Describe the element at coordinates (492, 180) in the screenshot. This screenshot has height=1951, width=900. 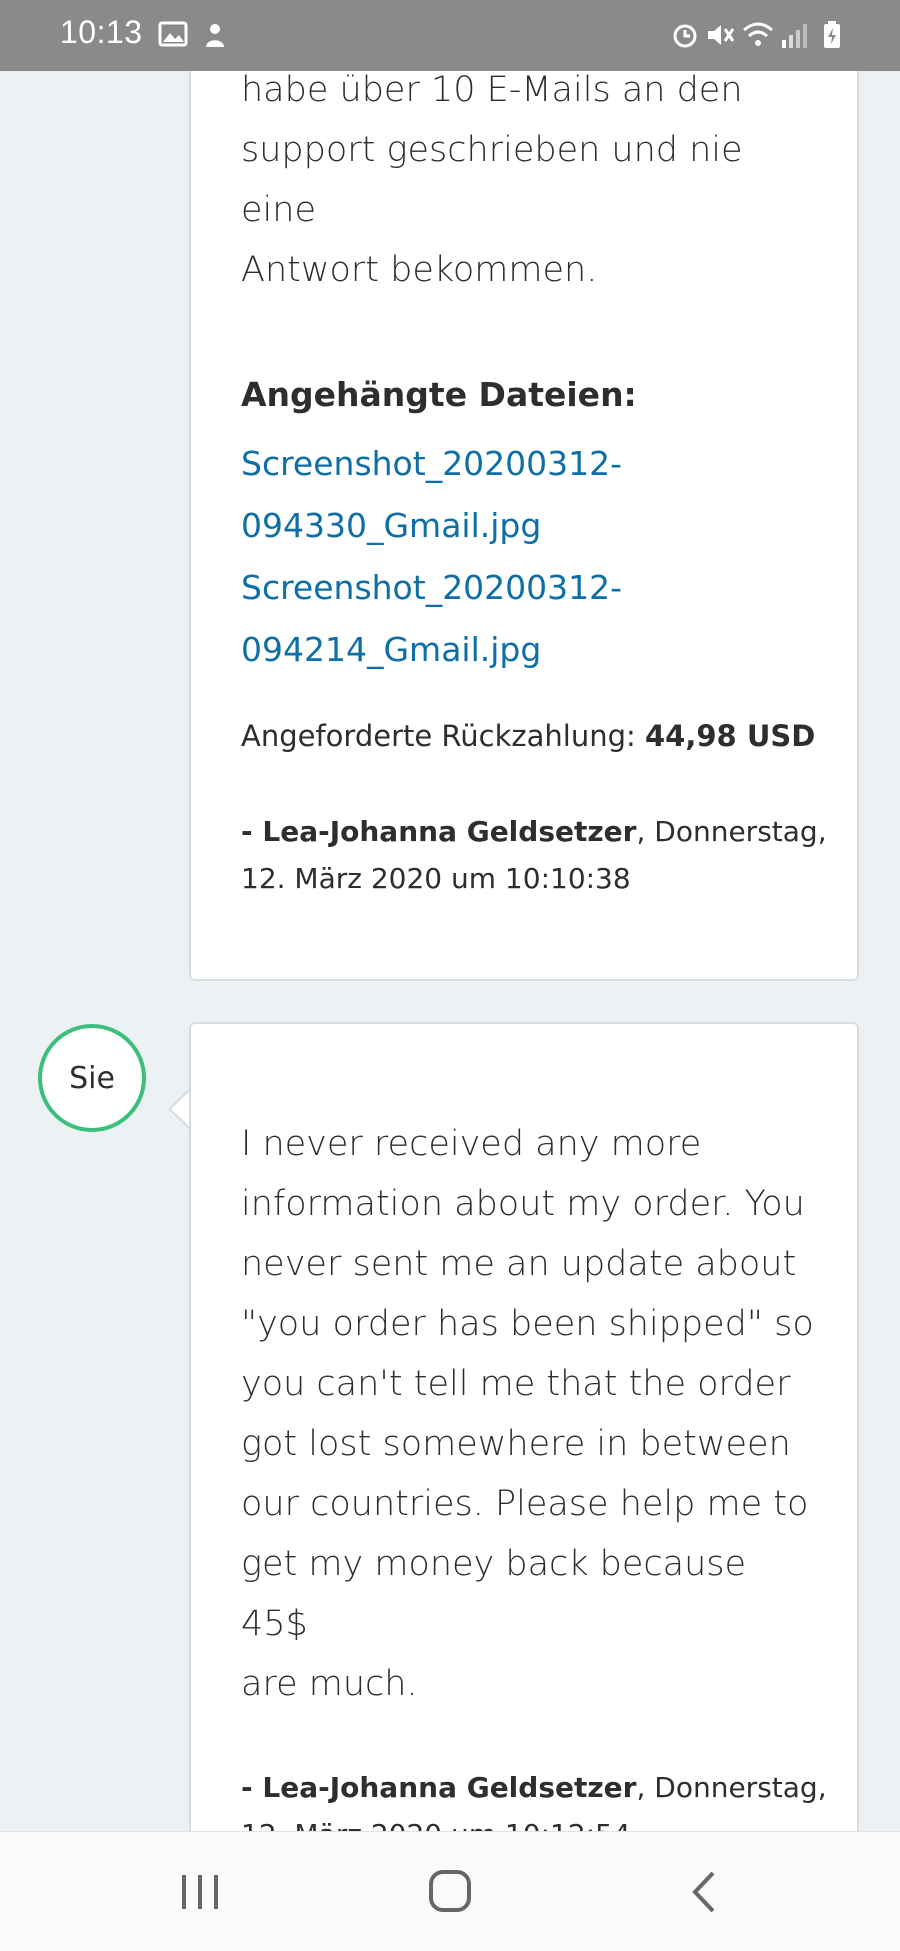
I see `message-line: support geschrieben und nie eine` at that location.